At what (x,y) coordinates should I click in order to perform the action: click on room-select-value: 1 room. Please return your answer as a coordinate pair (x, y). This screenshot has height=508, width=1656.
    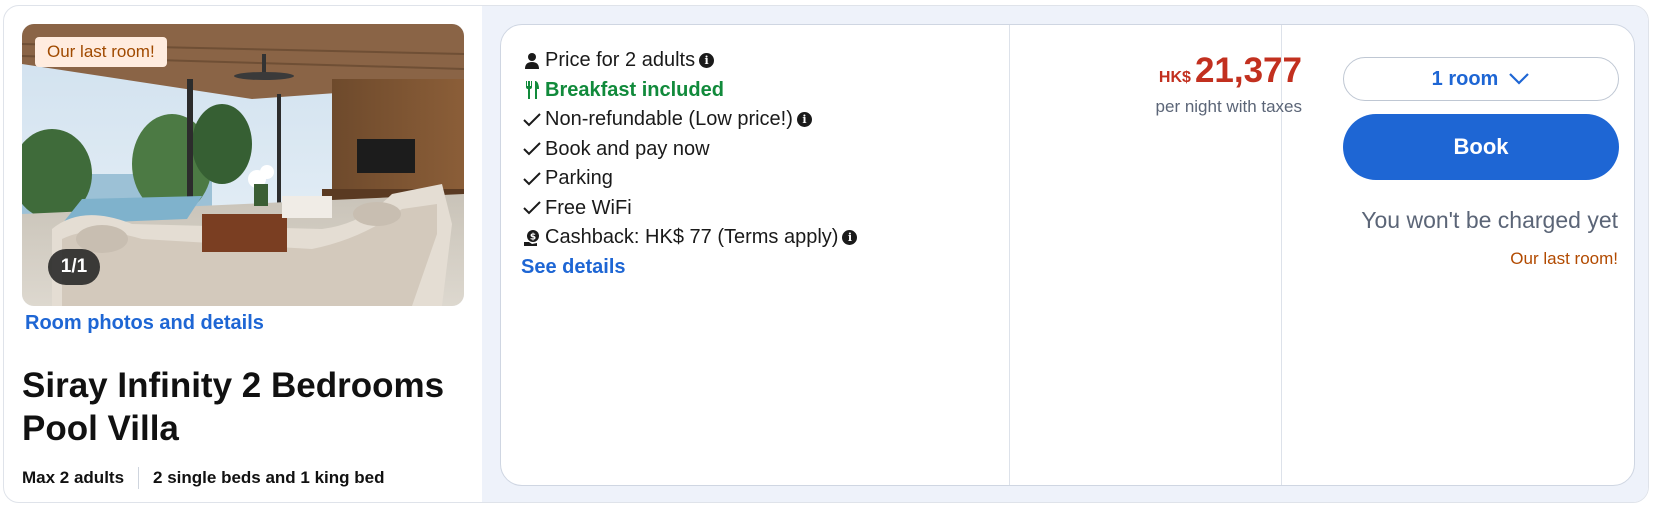
    Looking at the image, I should click on (1465, 78).